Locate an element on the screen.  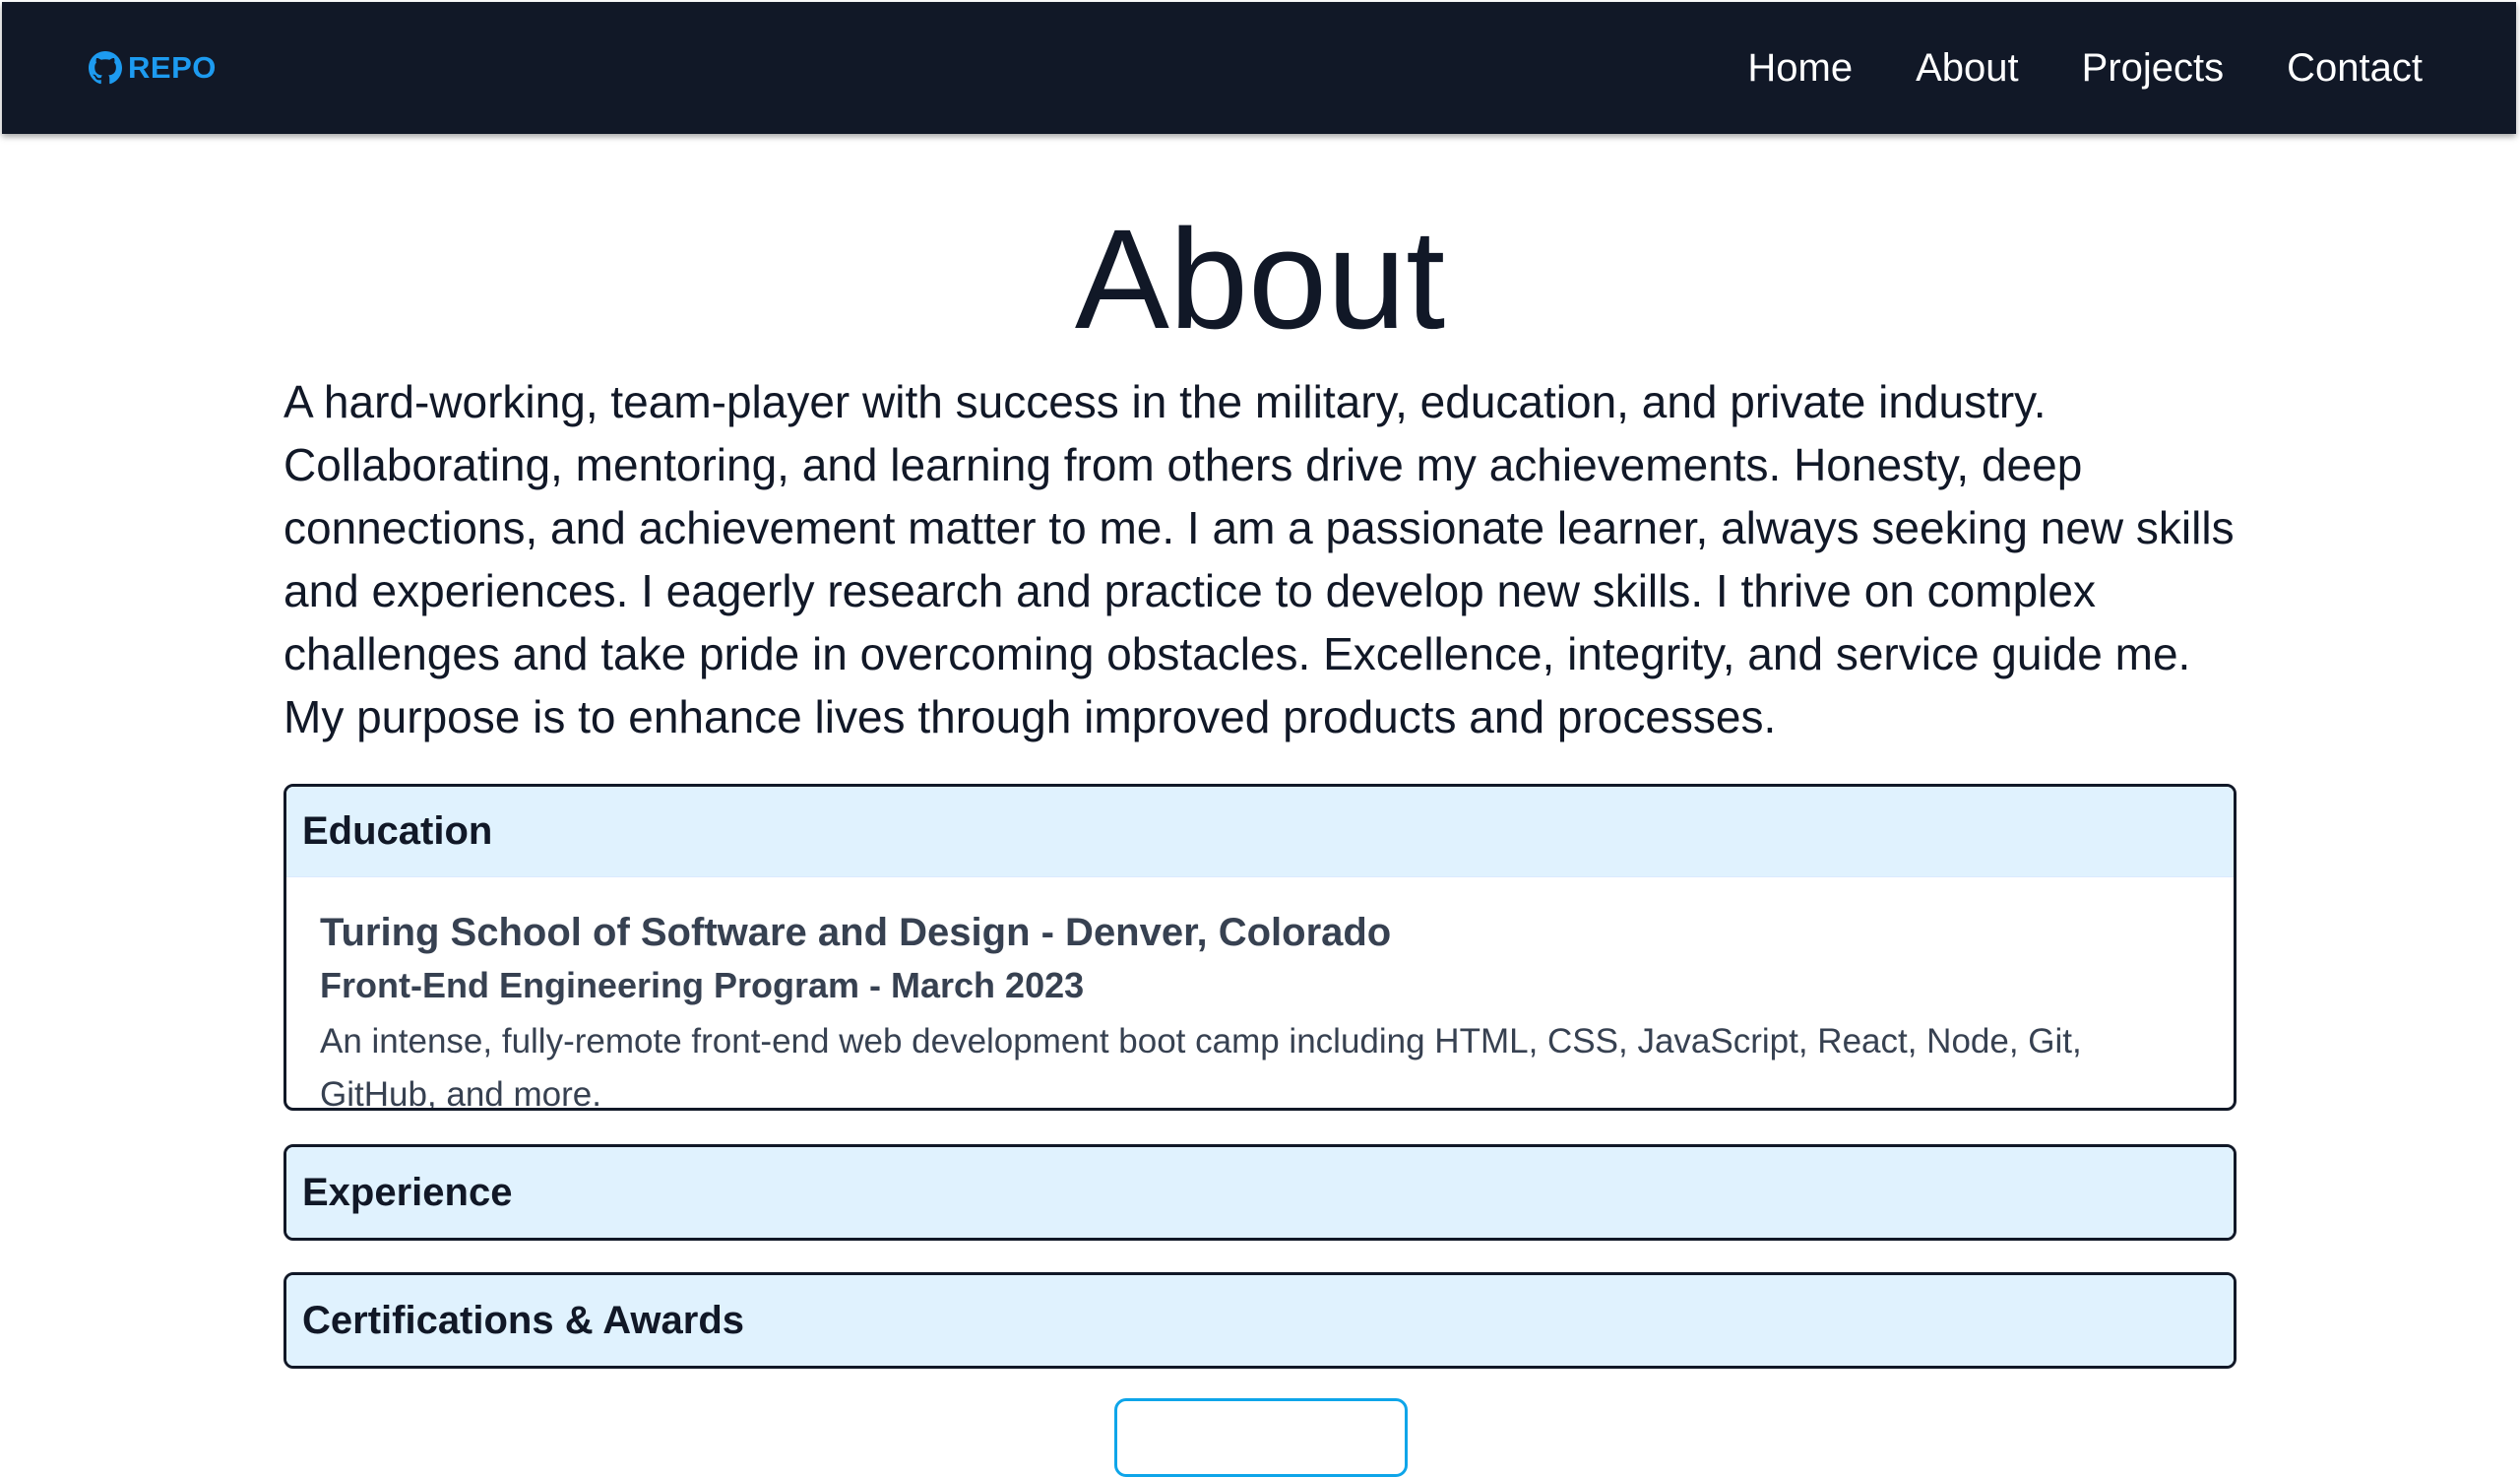
nav-link-about: About is located at coordinates (1967, 68).